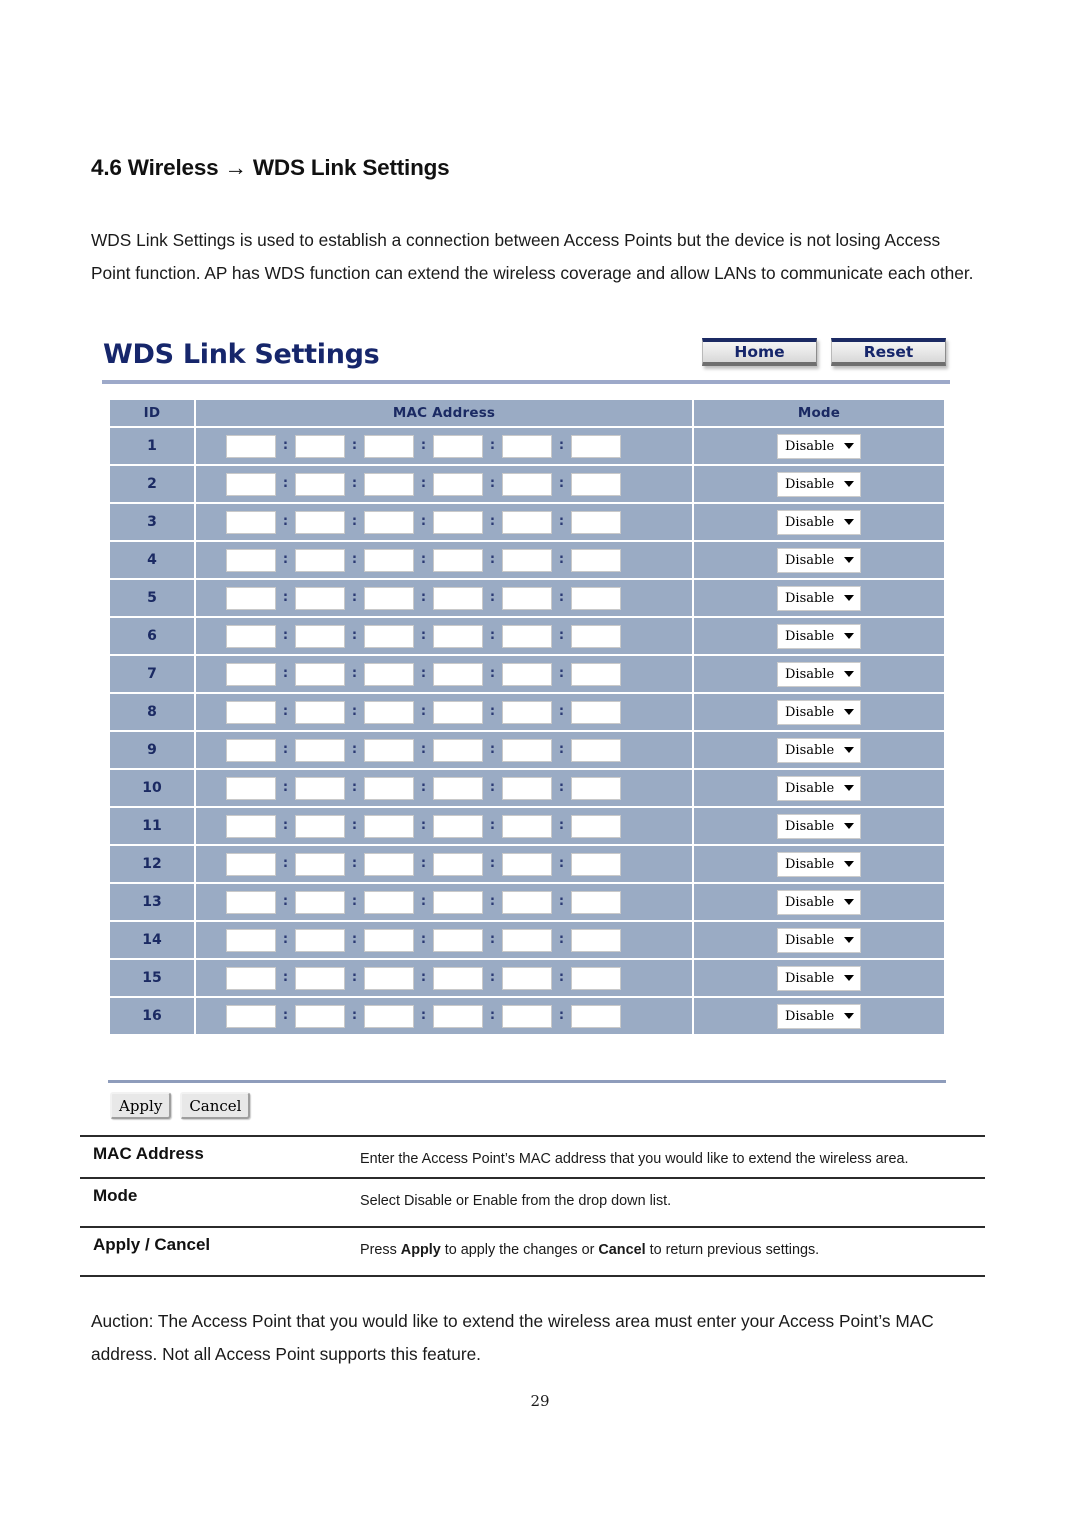 The image size is (1080, 1528). What do you see at coordinates (215, 1105) in the screenshot?
I see `cancel-button: Cancel` at bounding box center [215, 1105].